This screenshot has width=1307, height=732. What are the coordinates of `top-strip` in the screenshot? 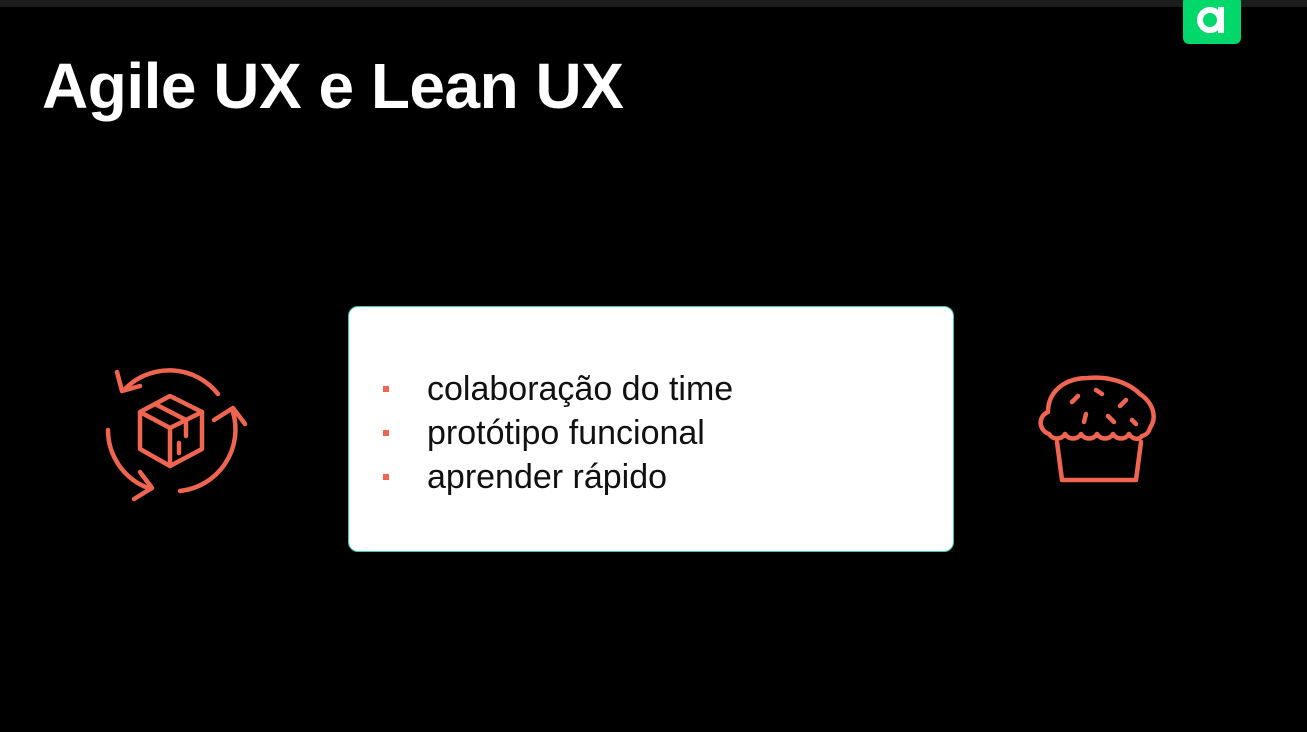 It's located at (653, 3).